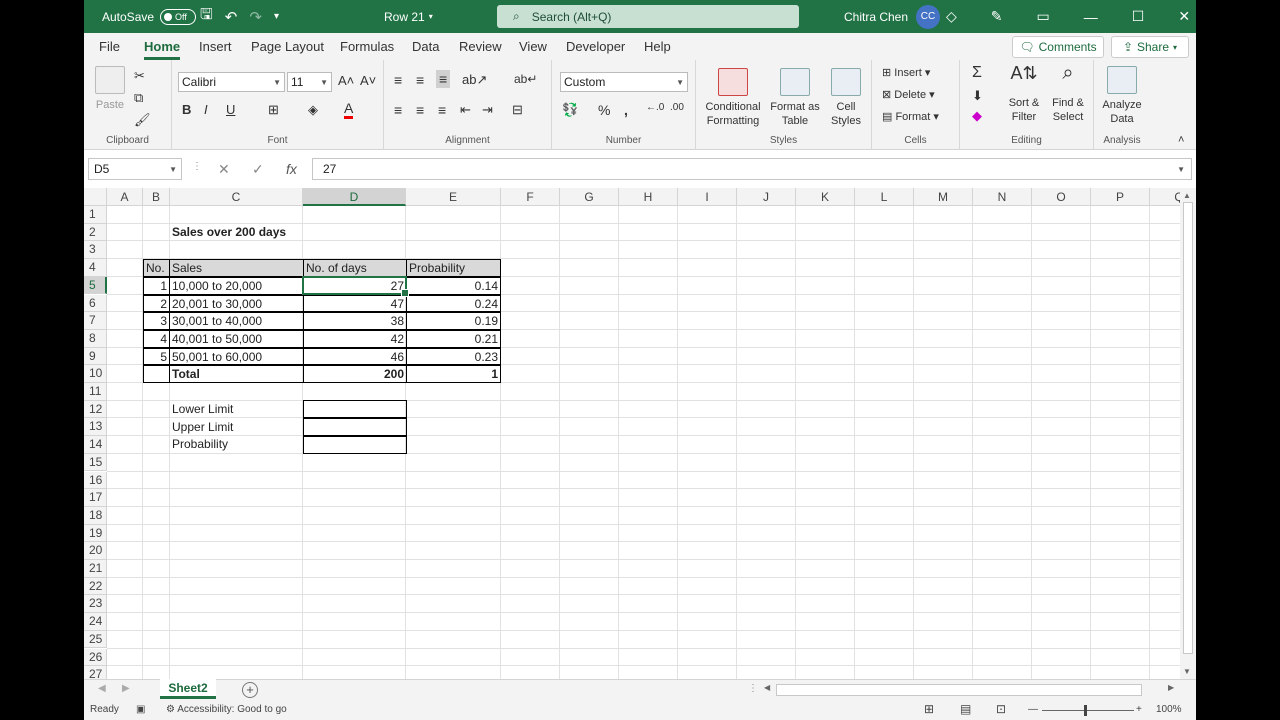 This screenshot has width=1280, height=720. Describe the element at coordinates (236, 303) in the screenshot. I see `data-sales-cell: 20,001 to 30,000` at that location.